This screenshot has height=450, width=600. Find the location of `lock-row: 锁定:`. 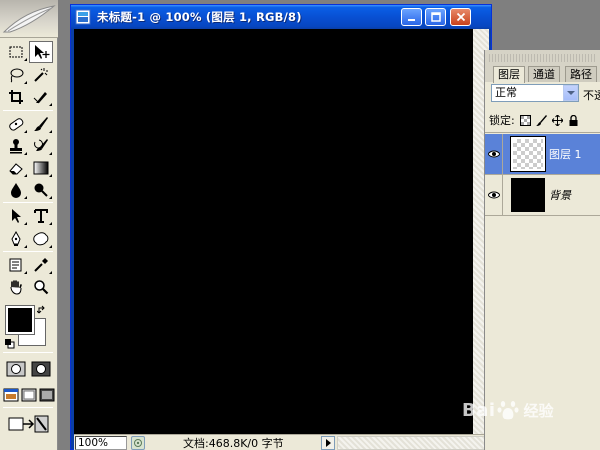

lock-row: 锁定: is located at coordinates (544, 120).